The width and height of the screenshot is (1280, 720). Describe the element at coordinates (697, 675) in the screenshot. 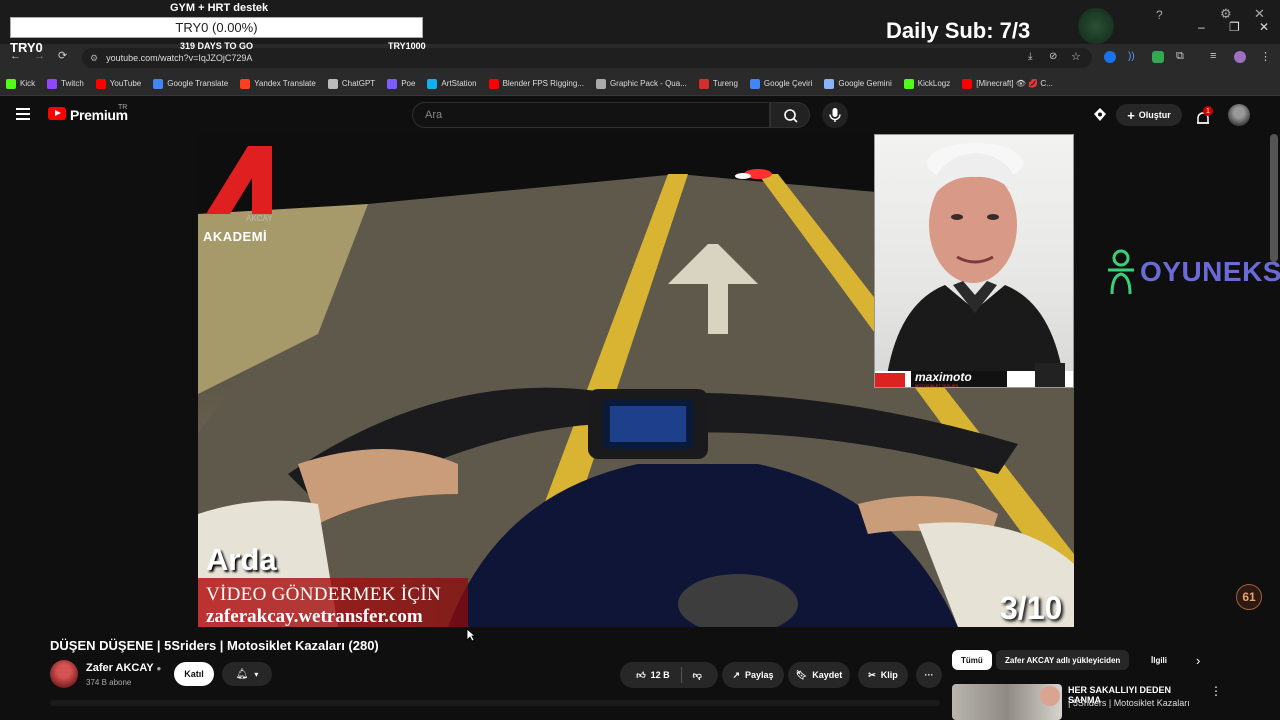

I see `dislike-icon: 👎︎` at that location.